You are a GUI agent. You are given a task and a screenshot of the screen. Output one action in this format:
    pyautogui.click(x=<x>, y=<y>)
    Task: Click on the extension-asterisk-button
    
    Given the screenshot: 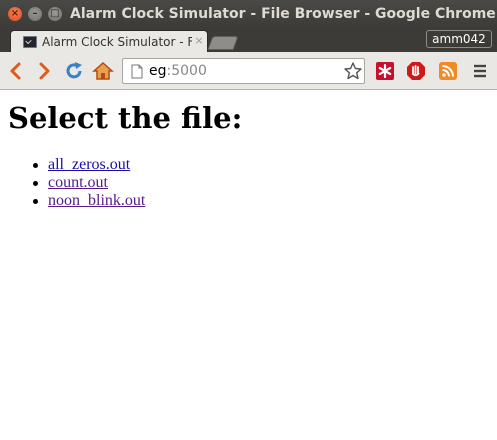 What is the action you would take?
    pyautogui.click(x=385, y=71)
    